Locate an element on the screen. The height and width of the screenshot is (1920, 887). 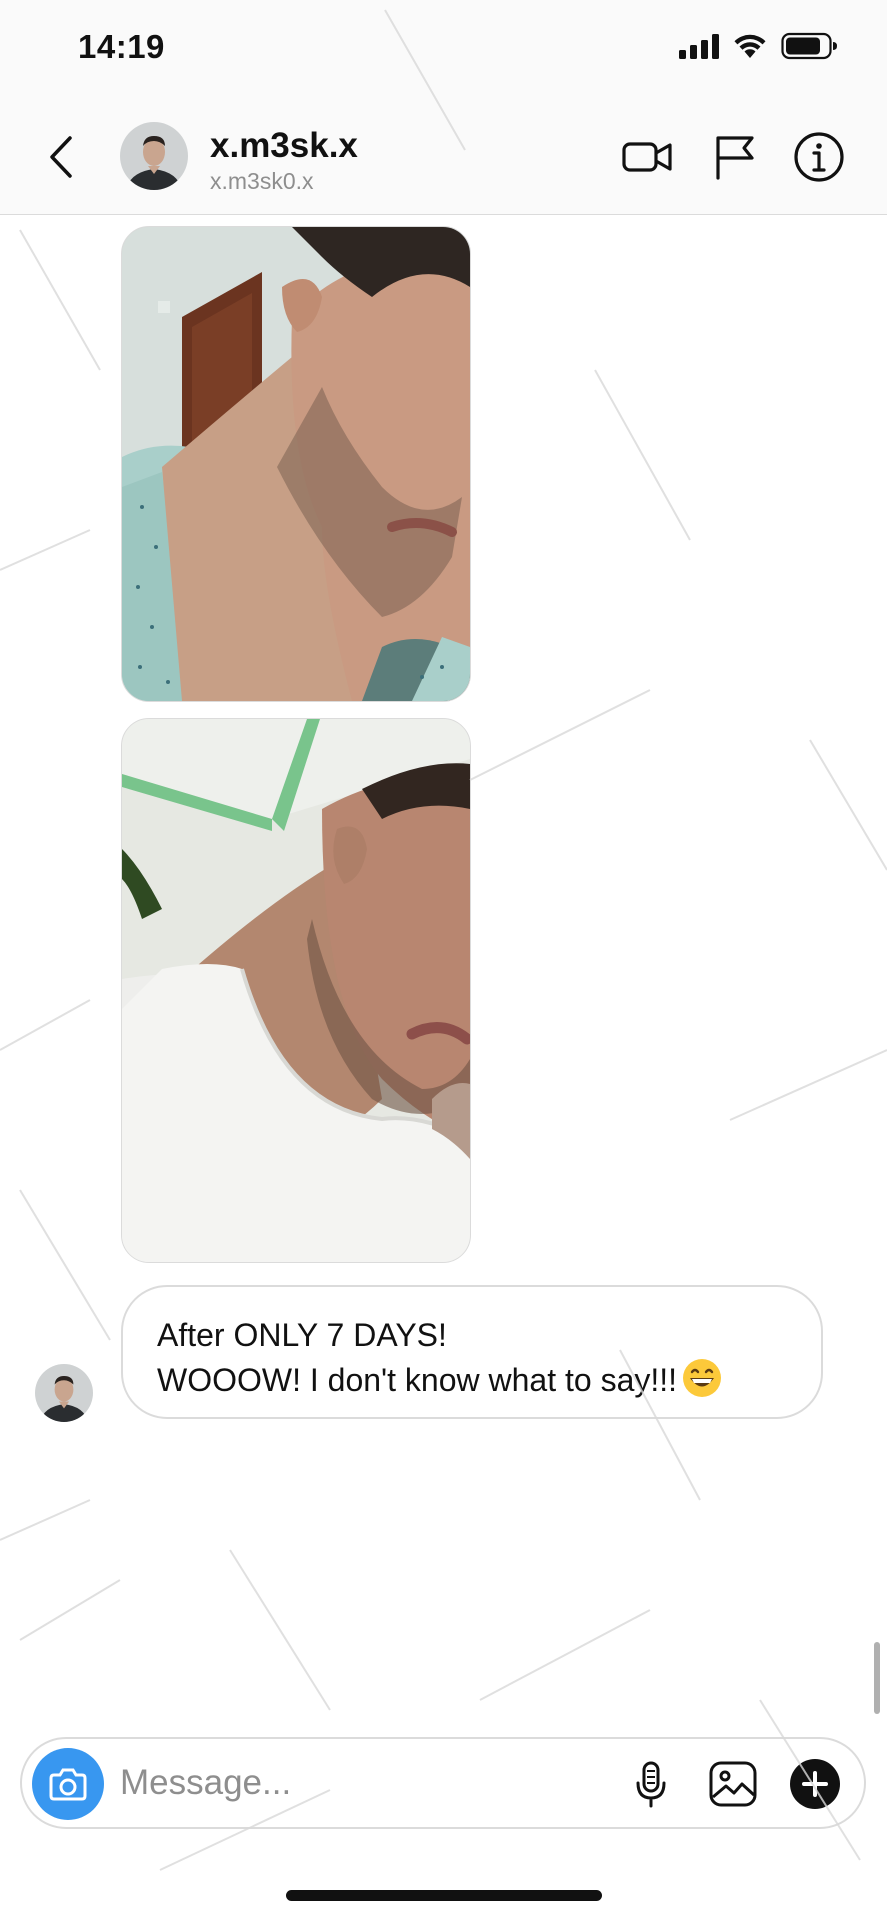
chat-username: x.m3sk.x is located at coordinates (284, 146).